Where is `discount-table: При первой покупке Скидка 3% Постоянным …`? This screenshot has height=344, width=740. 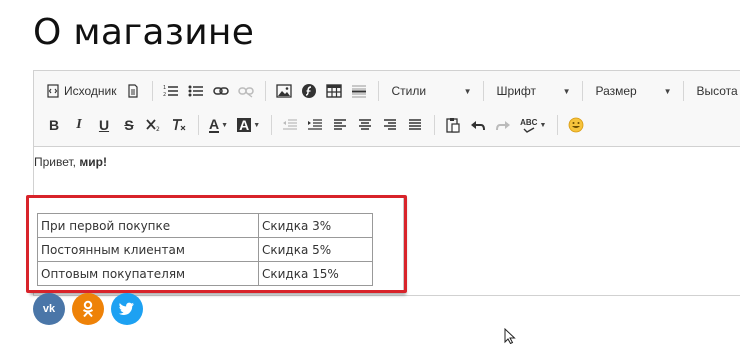 discount-table: При первой покупке Скидка 3% Постоянным … is located at coordinates (205, 249).